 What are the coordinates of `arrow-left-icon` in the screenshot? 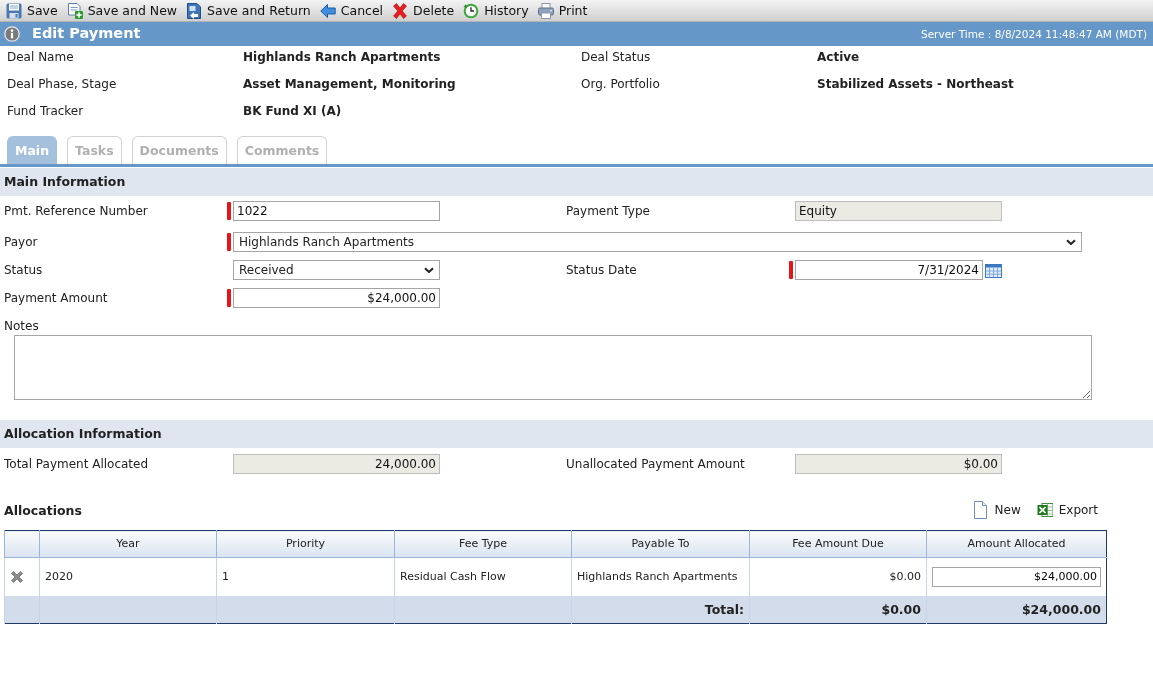 It's located at (327, 10).